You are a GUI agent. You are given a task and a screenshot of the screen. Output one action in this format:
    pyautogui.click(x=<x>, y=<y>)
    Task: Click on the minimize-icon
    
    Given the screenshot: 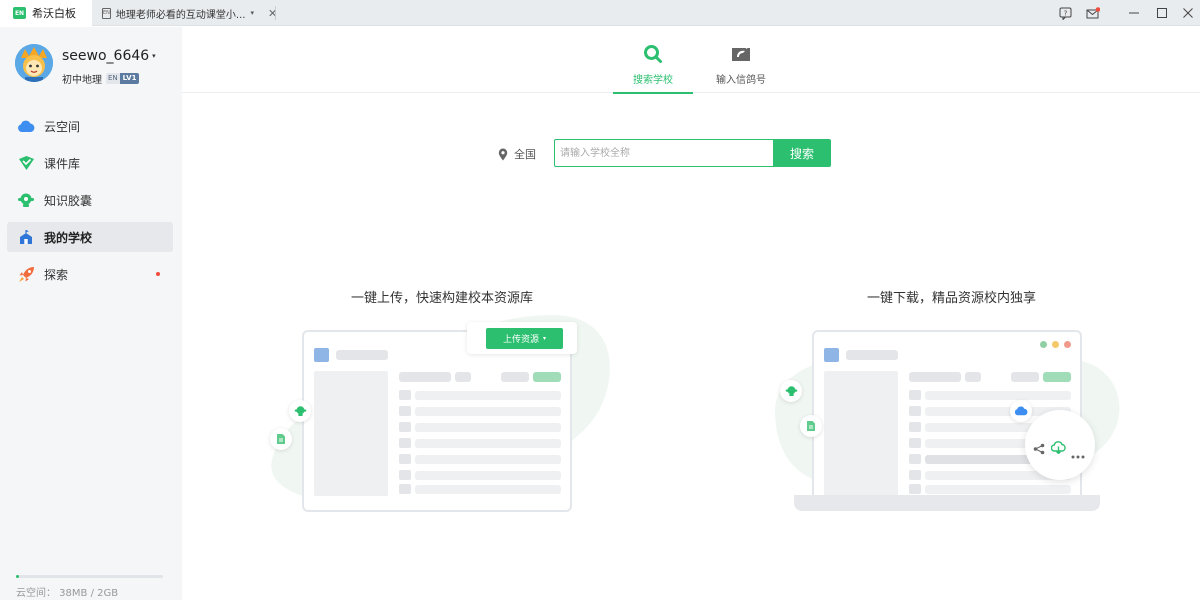 What is the action you would take?
    pyautogui.click(x=1134, y=13)
    